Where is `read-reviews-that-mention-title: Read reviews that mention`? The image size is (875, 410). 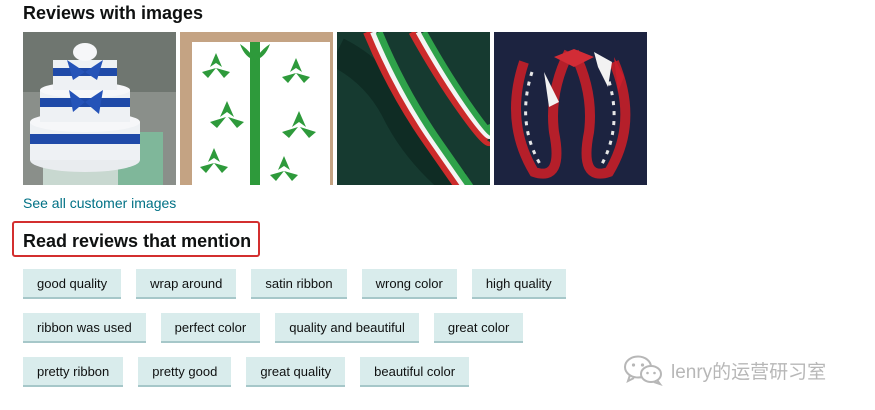 read-reviews-that-mention-title: Read reviews that mention is located at coordinates (137, 241).